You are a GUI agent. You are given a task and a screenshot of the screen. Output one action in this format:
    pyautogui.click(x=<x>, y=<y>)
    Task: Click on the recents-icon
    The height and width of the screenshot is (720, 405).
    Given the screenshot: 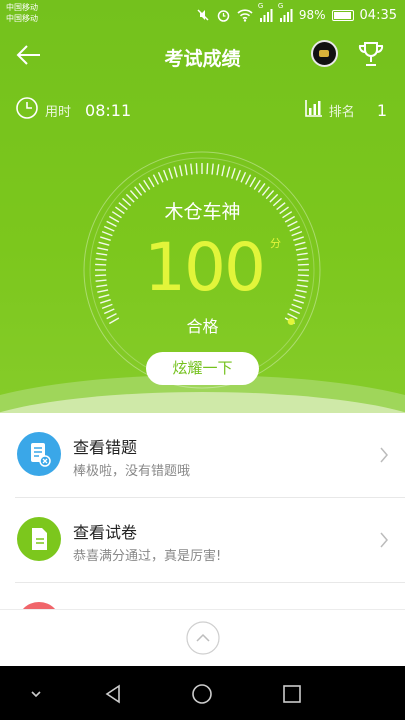 What is the action you would take?
    pyautogui.click(x=292, y=694)
    